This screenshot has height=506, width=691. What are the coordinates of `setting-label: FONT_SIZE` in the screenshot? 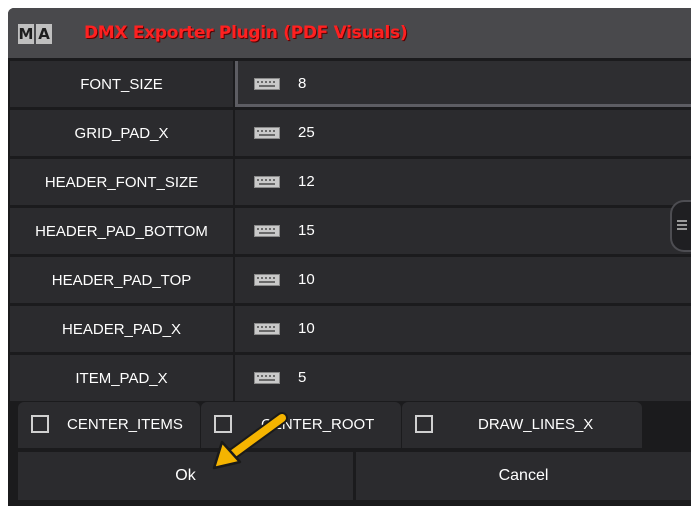 It's located at (121, 84).